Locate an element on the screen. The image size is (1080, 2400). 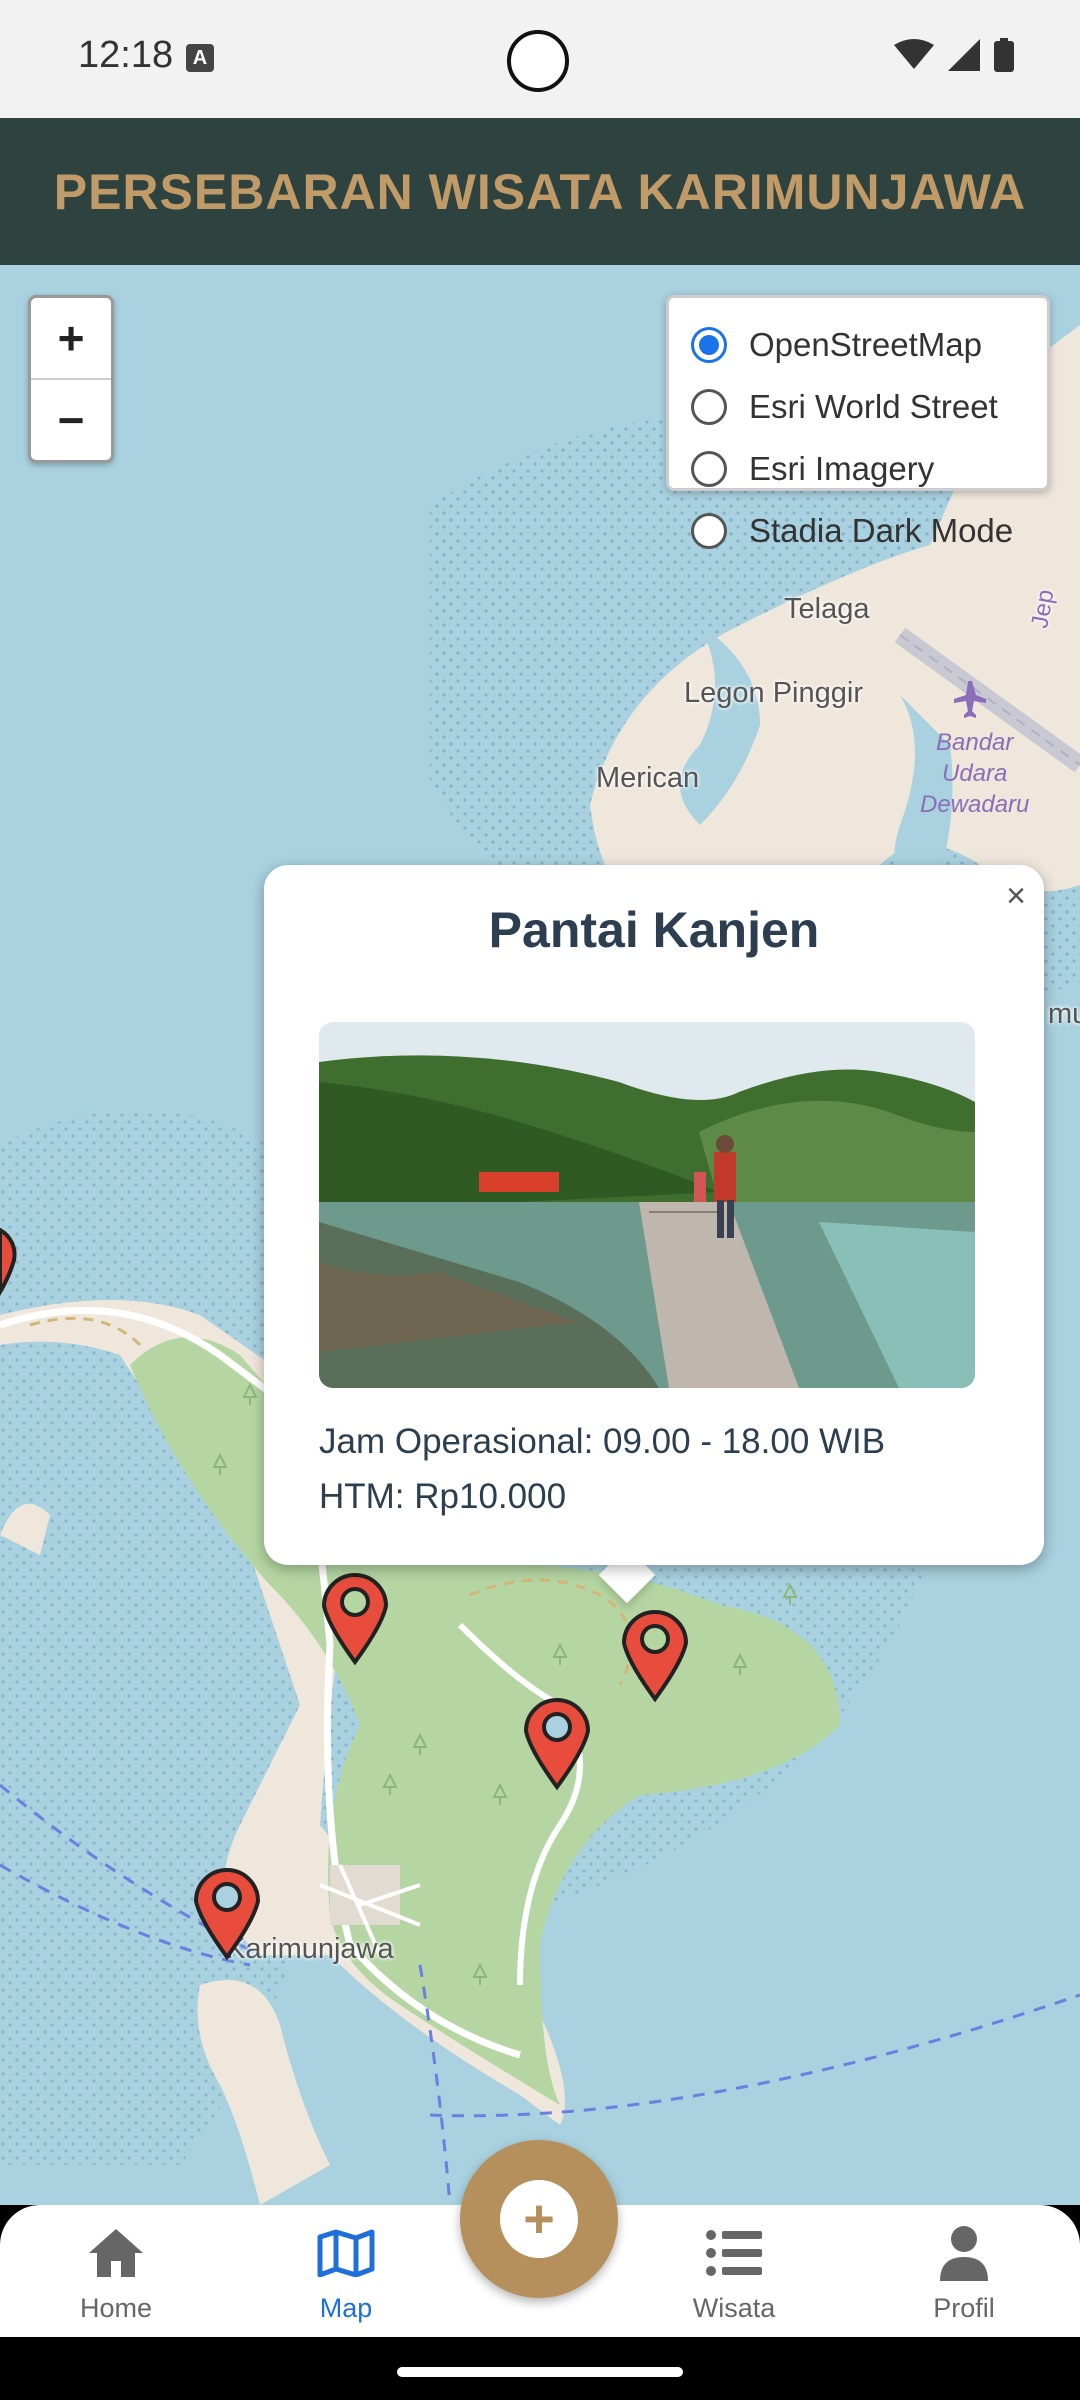
map-label-merican: Merican is located at coordinates (648, 778).